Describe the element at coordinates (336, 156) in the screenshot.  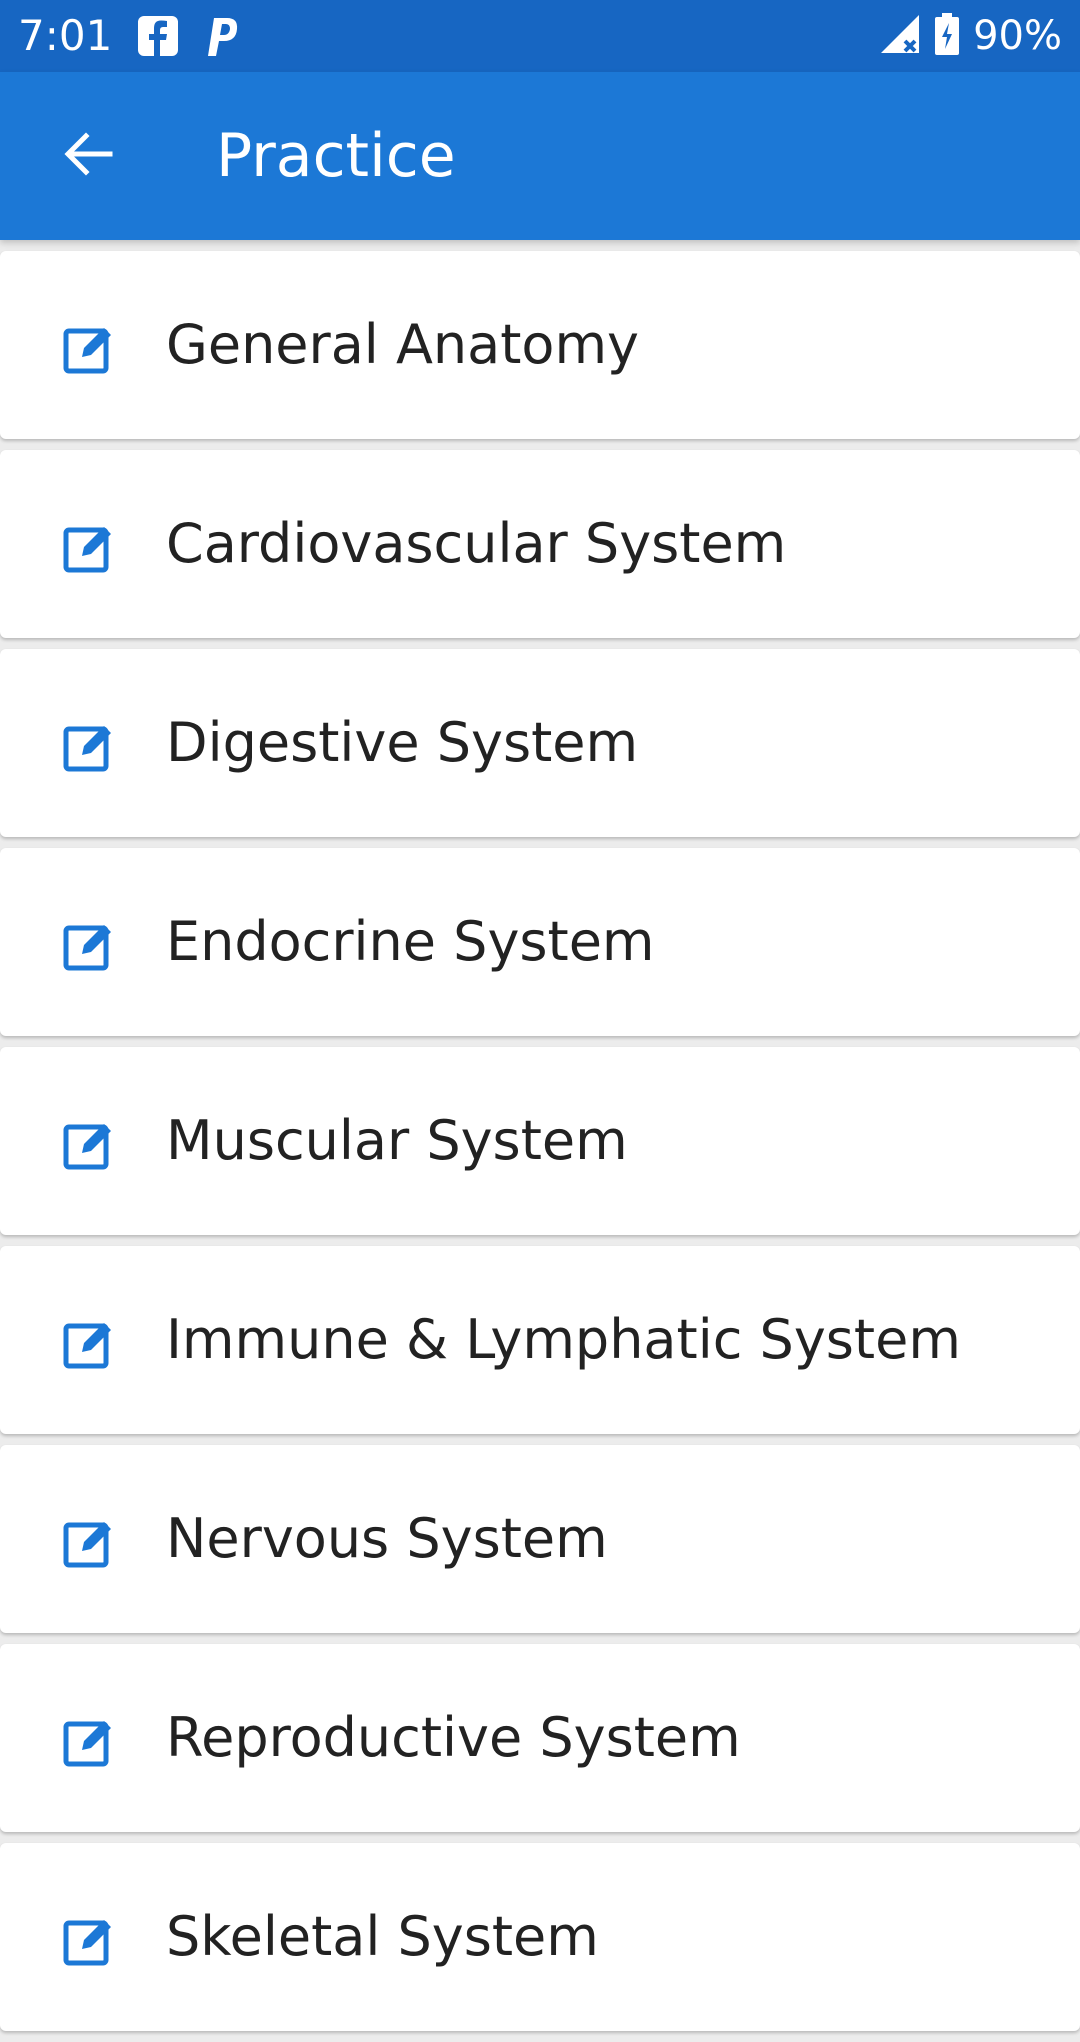
I see `page-title: Practice` at that location.